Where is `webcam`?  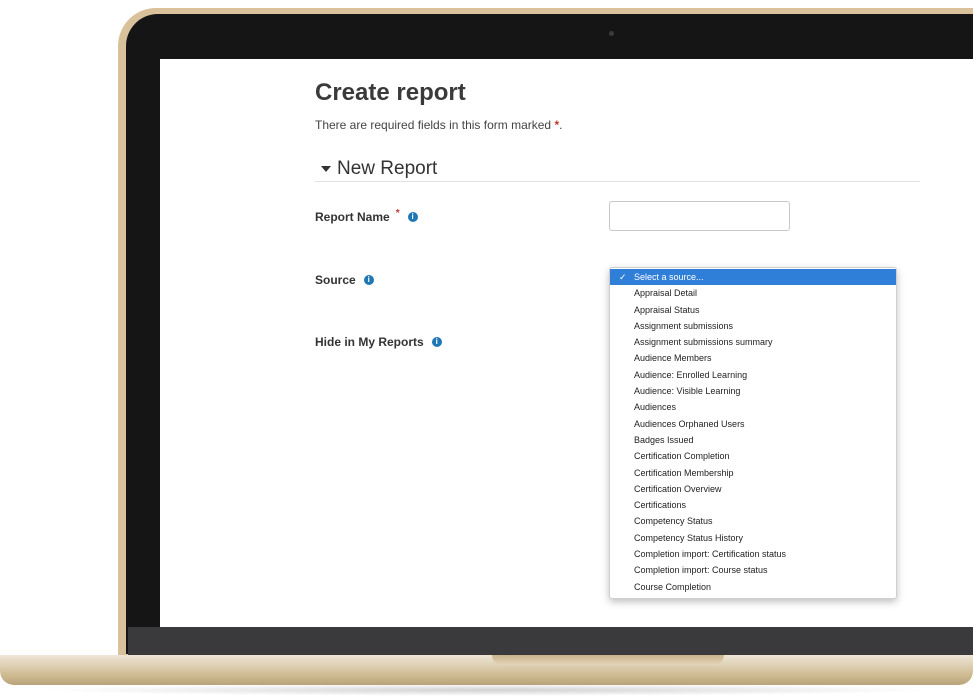 webcam is located at coordinates (611, 33).